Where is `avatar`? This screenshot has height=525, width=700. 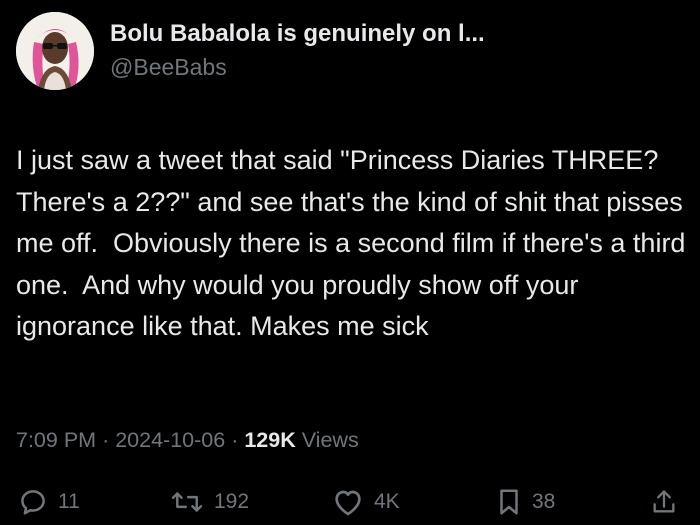 avatar is located at coordinates (55, 51).